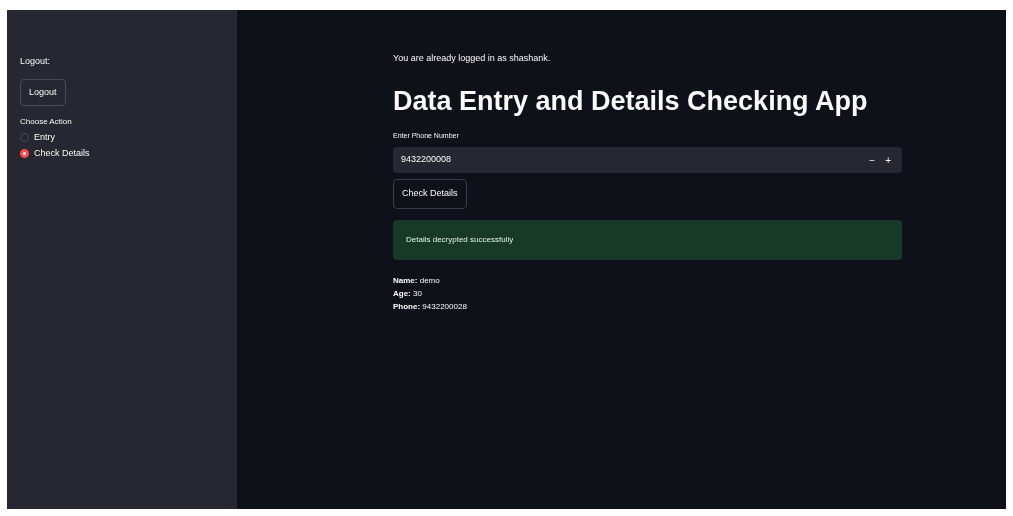  Describe the element at coordinates (36, 61) in the screenshot. I see `logout-label: Logout:` at that location.